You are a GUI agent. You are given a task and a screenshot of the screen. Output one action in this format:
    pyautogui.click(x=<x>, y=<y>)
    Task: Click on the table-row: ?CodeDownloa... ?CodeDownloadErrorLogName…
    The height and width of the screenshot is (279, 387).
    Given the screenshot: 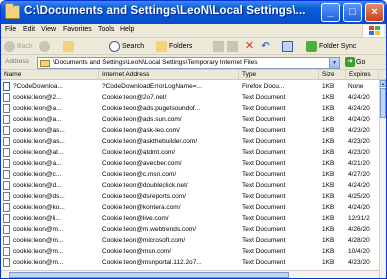 What is the action you would take?
    pyautogui.click(x=190, y=86)
    